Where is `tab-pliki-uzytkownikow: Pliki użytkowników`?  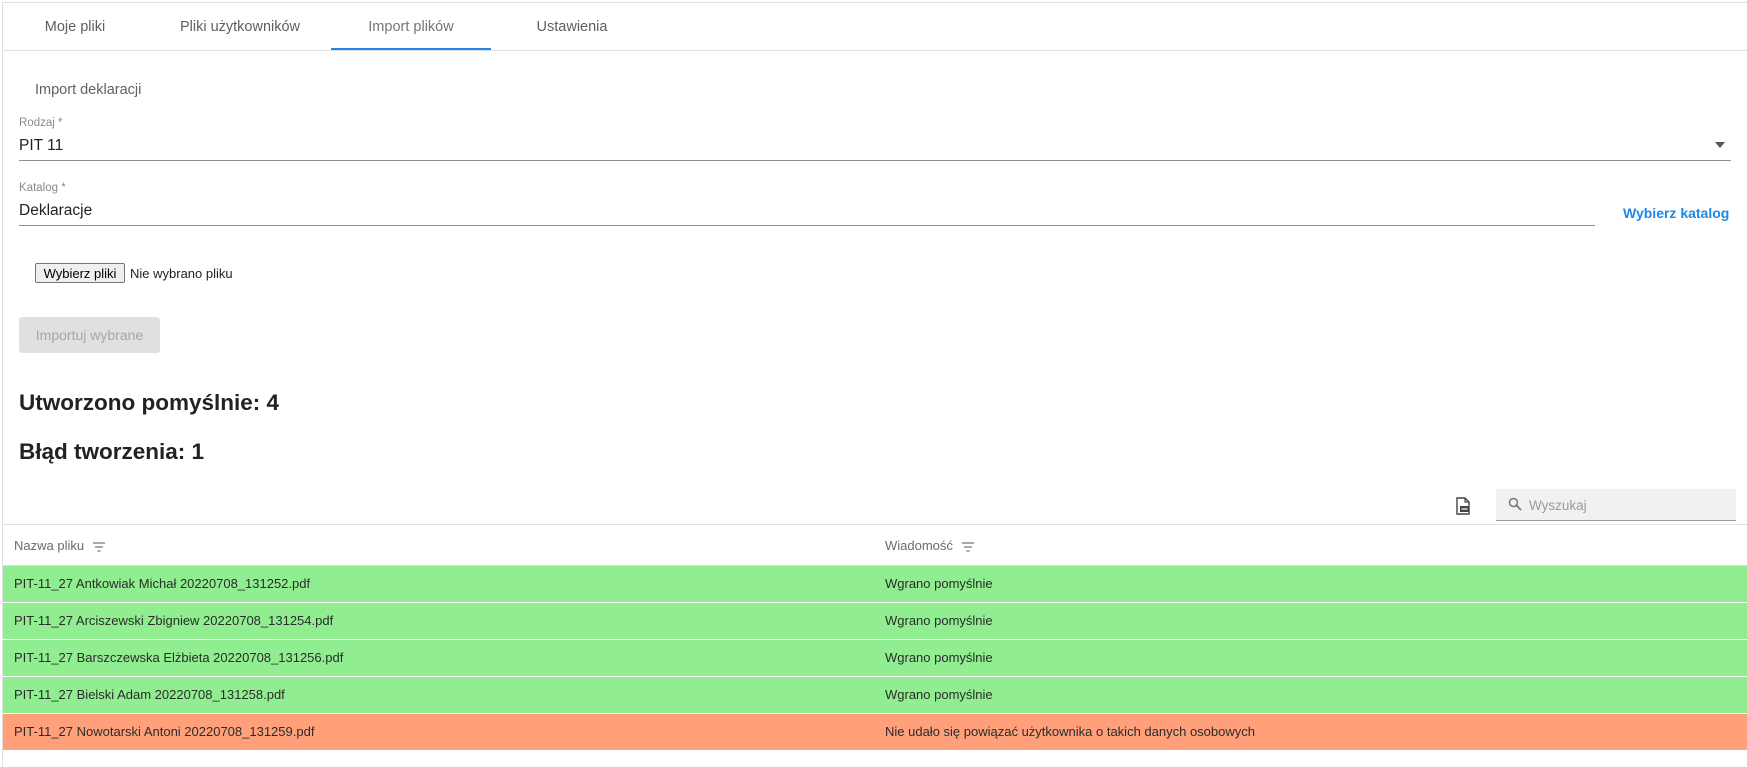 tab-pliki-uzytkownikow: Pliki użytkowników is located at coordinates (240, 26).